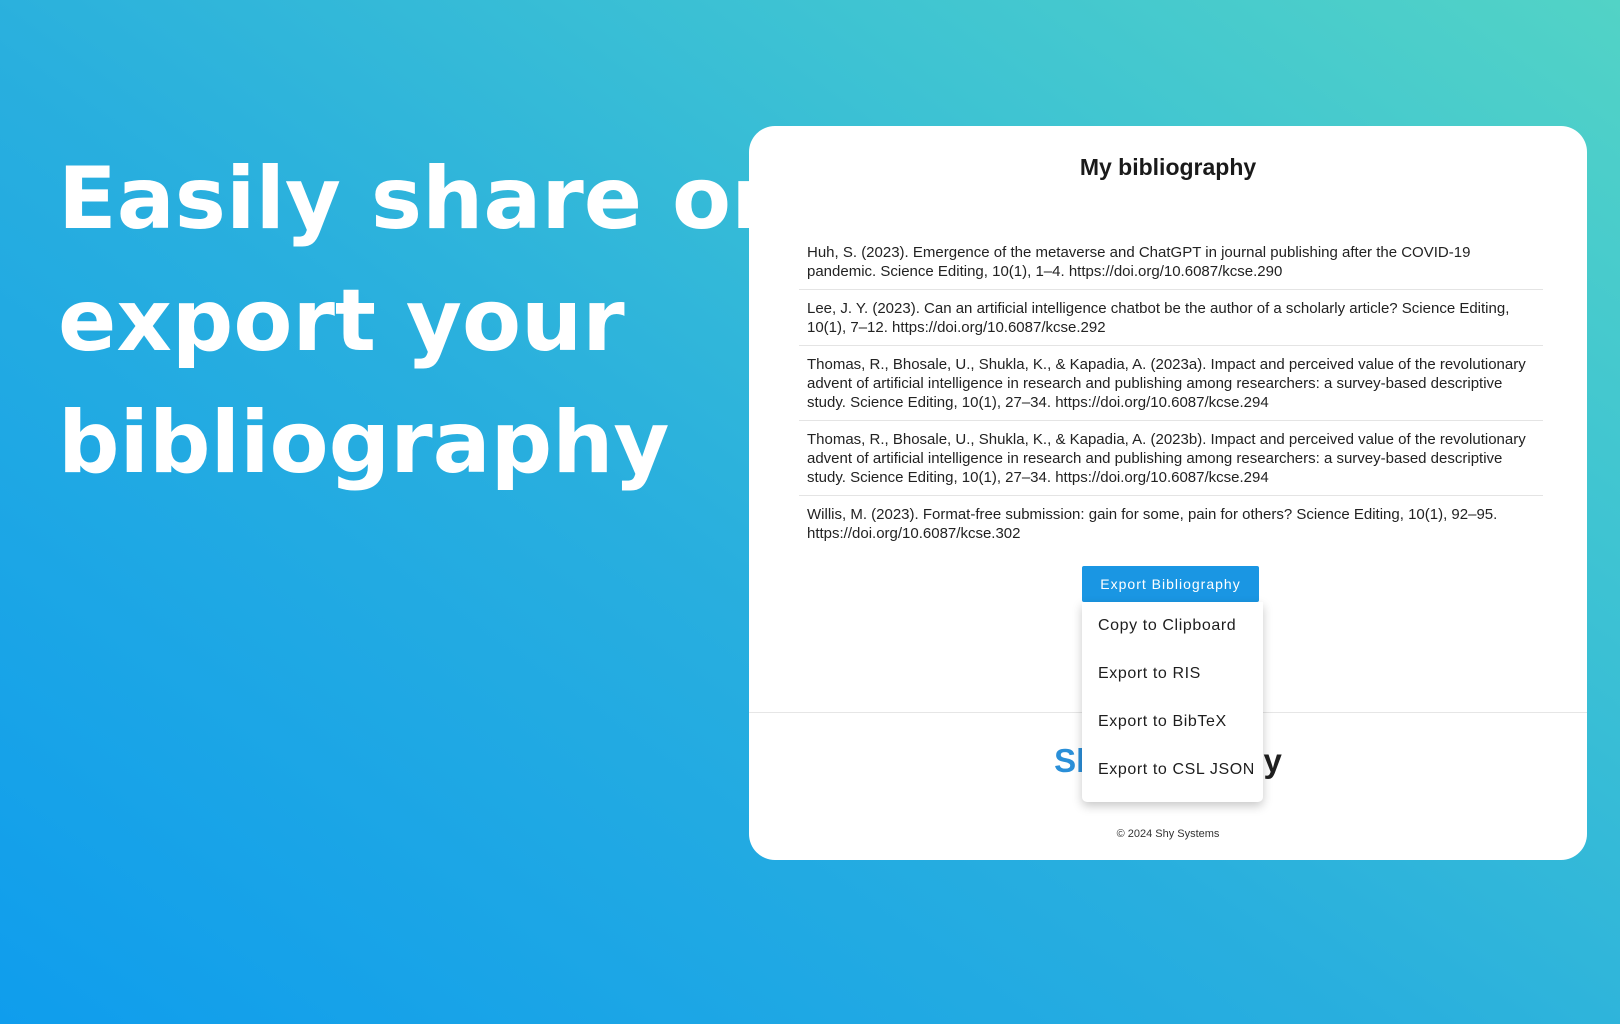 The height and width of the screenshot is (1024, 1620). What do you see at coordinates (1172, 726) in the screenshot?
I see `menu-item-export-bibtex: Export to BibTeX` at bounding box center [1172, 726].